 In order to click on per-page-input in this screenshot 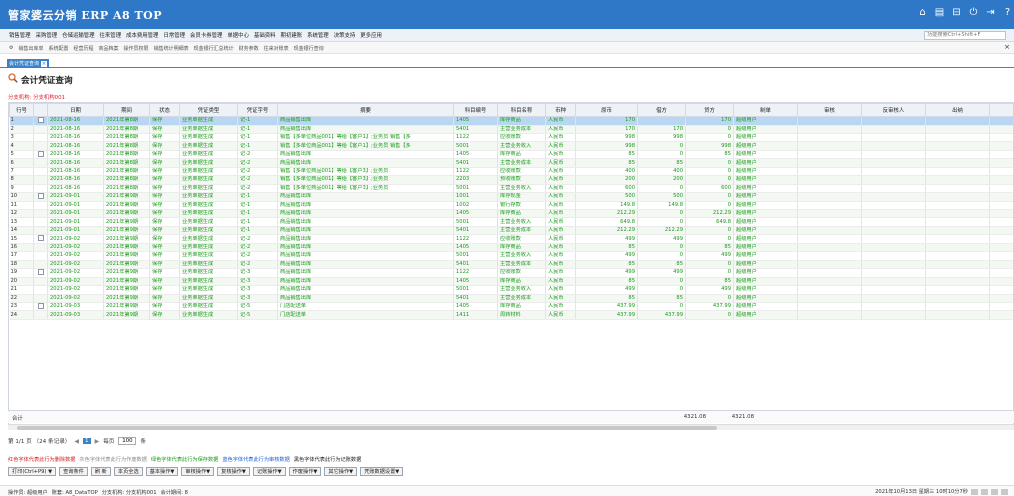, I will do `click(127, 441)`.